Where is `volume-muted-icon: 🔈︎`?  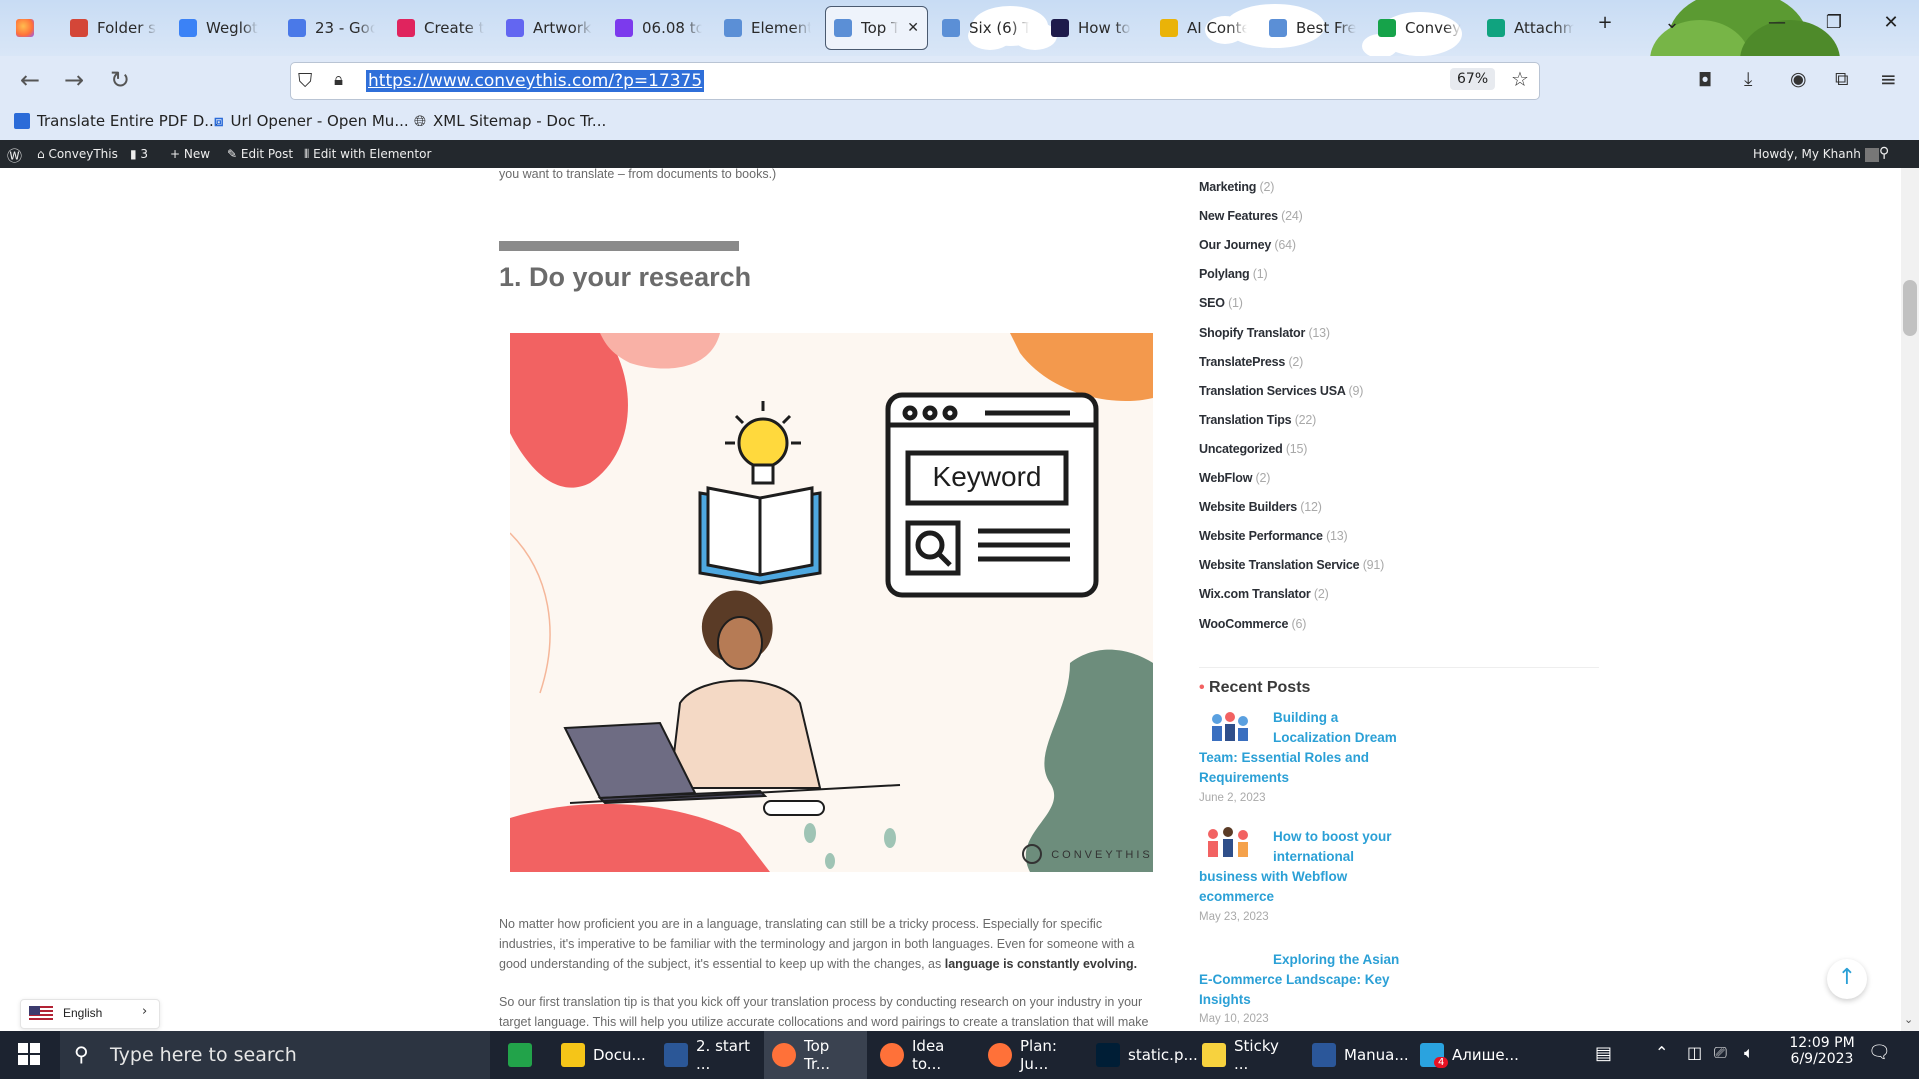
volume-muted-icon: 🔈︎ is located at coordinates (1749, 1053).